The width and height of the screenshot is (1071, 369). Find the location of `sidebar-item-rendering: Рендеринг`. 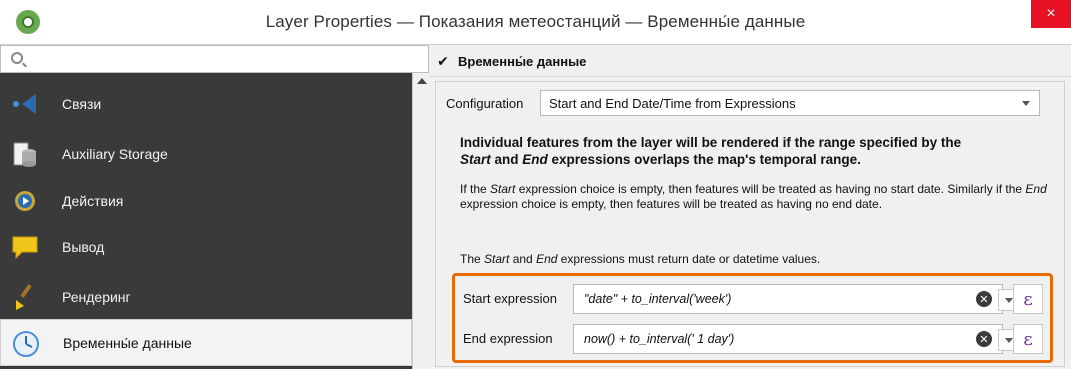

sidebar-item-rendering: Рендеринг is located at coordinates (206, 296).